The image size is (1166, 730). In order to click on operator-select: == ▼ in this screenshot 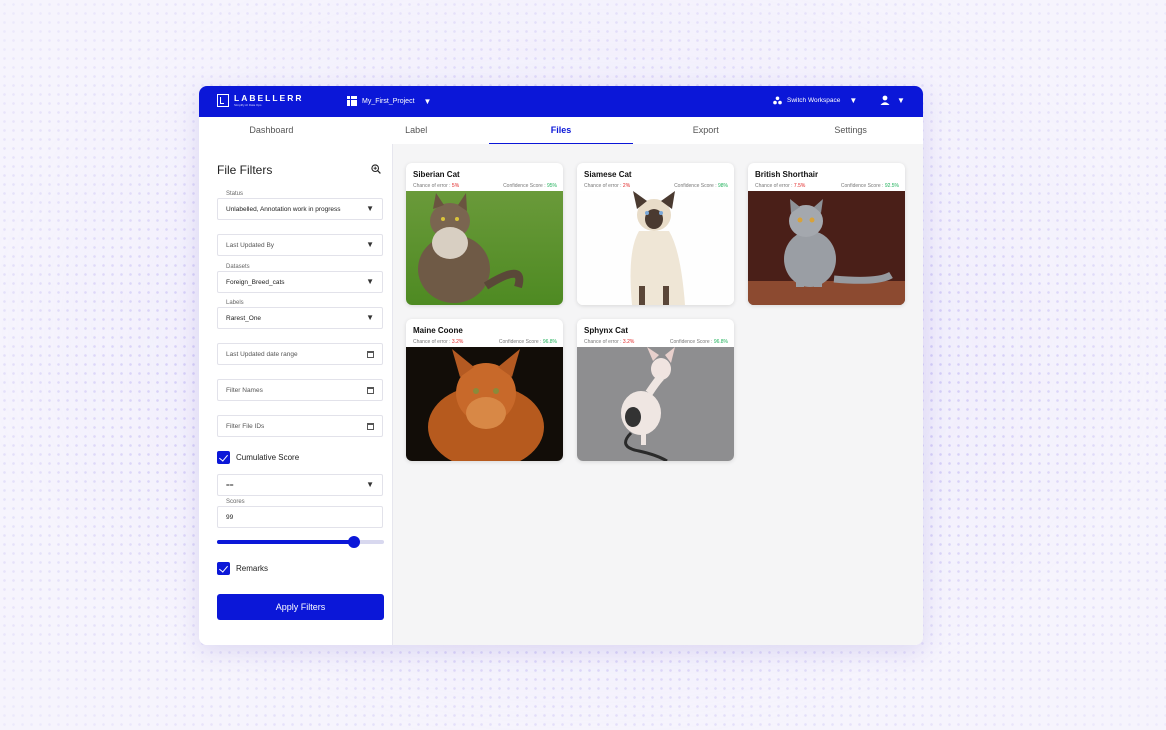, I will do `click(300, 485)`.